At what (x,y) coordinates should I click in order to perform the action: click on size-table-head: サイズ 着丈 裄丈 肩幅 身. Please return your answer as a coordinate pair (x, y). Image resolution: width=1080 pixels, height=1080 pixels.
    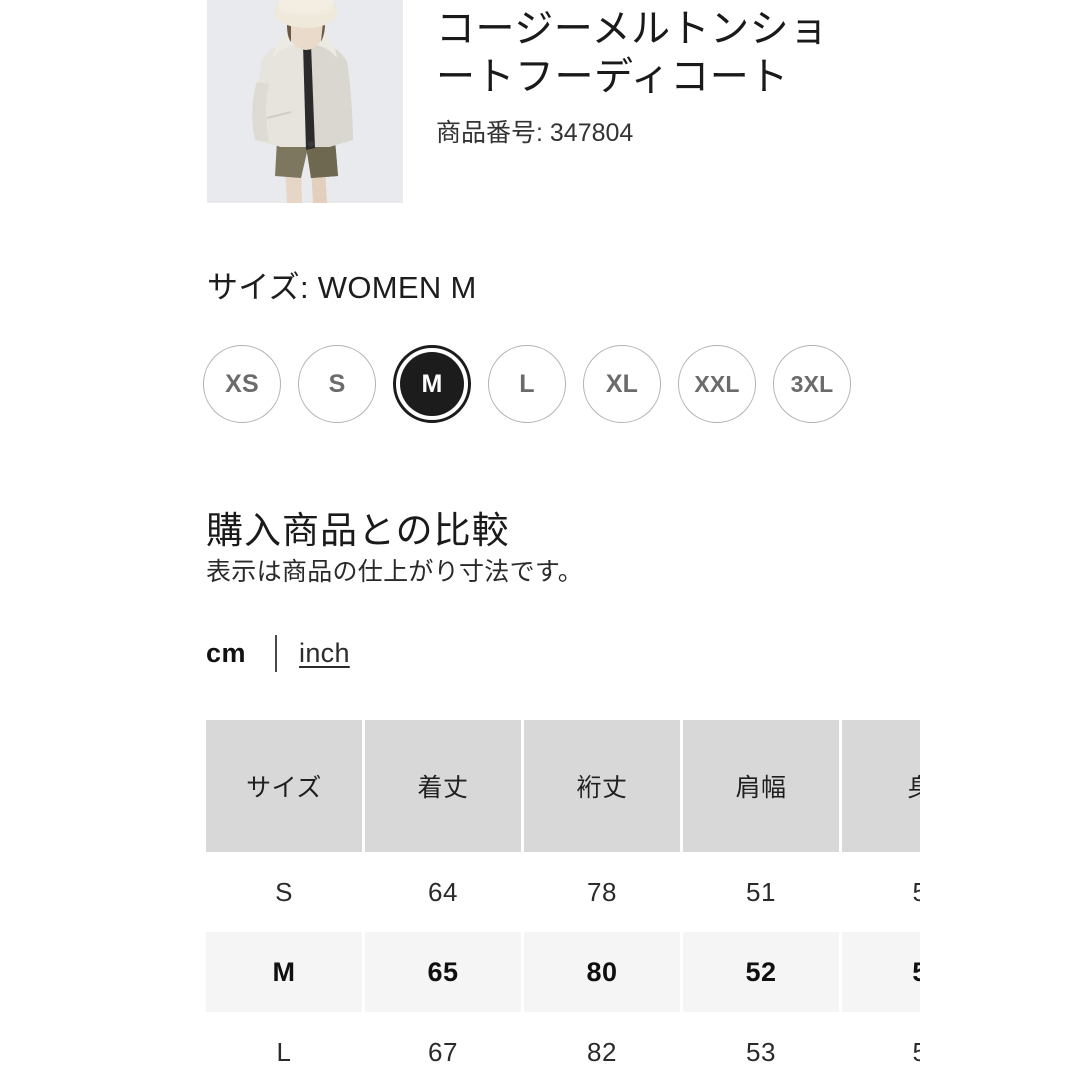
    Looking at the image, I should click on (563, 786).